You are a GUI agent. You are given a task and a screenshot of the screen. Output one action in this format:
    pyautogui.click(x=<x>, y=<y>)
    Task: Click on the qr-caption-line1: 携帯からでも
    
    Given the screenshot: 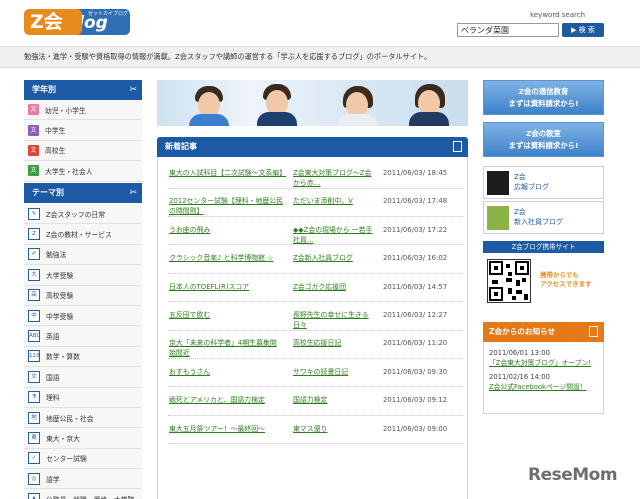 What is the action you would take?
    pyautogui.click(x=559, y=275)
    